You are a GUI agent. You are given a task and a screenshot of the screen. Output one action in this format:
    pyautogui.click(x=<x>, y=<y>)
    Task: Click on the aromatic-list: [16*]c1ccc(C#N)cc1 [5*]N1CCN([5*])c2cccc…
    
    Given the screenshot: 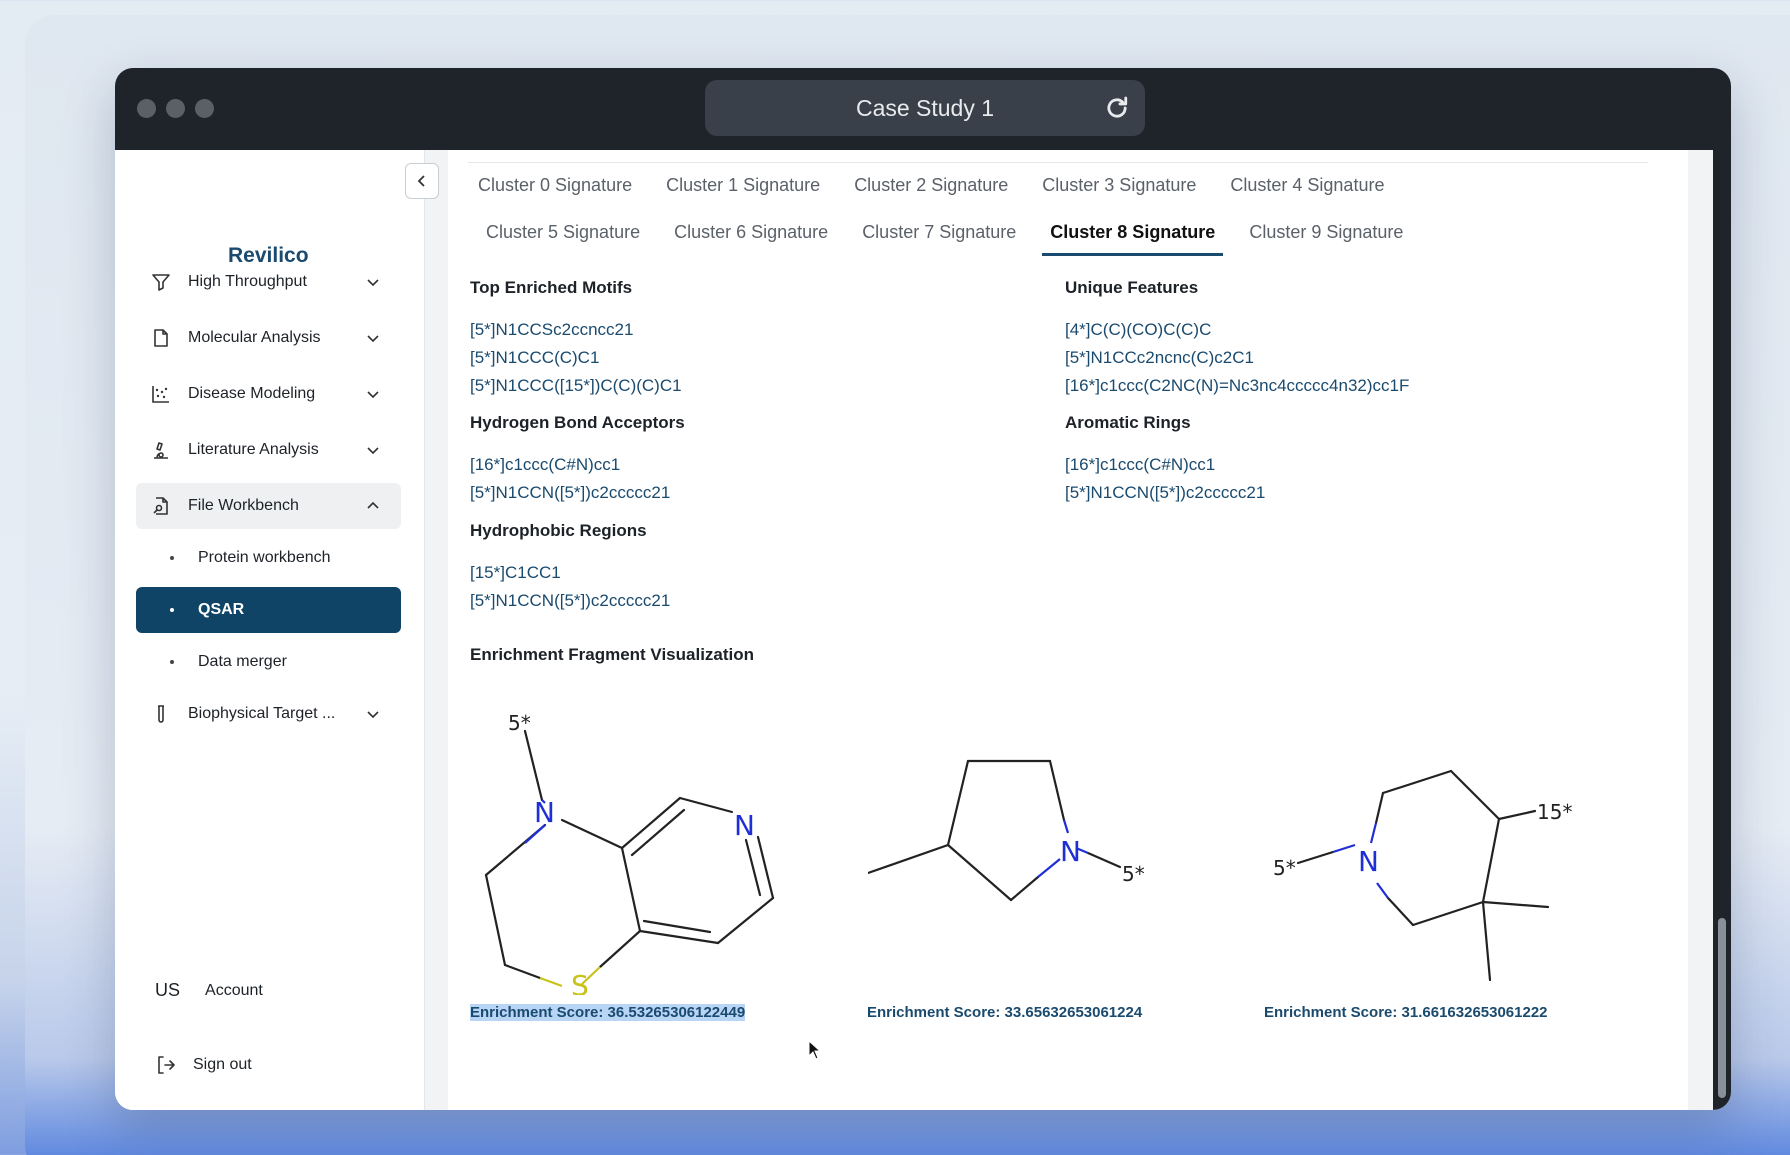 What is the action you would take?
    pyautogui.click(x=1165, y=479)
    